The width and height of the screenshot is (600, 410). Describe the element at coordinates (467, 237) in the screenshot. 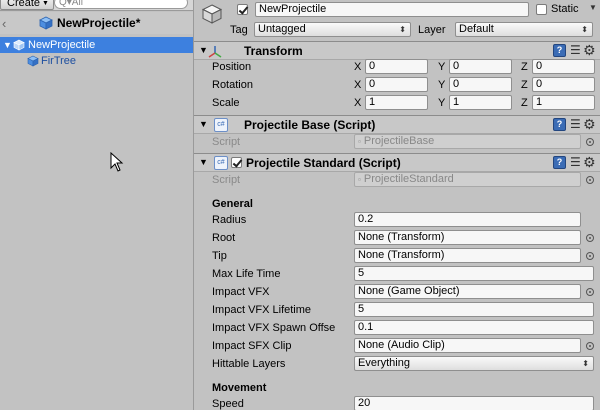

I see `root-field: None (Transform)` at that location.